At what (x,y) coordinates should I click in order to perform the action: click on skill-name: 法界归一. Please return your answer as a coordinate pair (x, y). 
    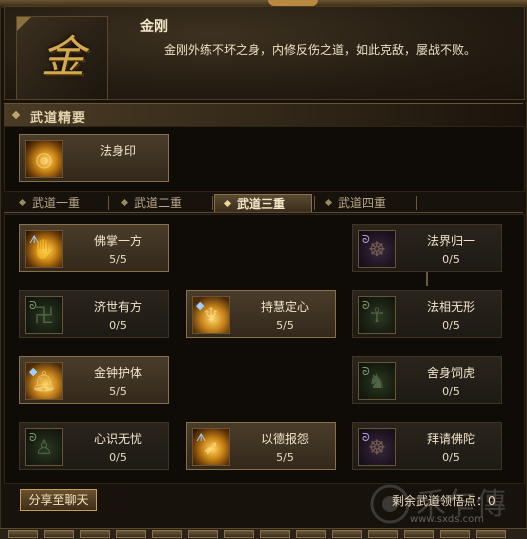
    Looking at the image, I should click on (450, 241).